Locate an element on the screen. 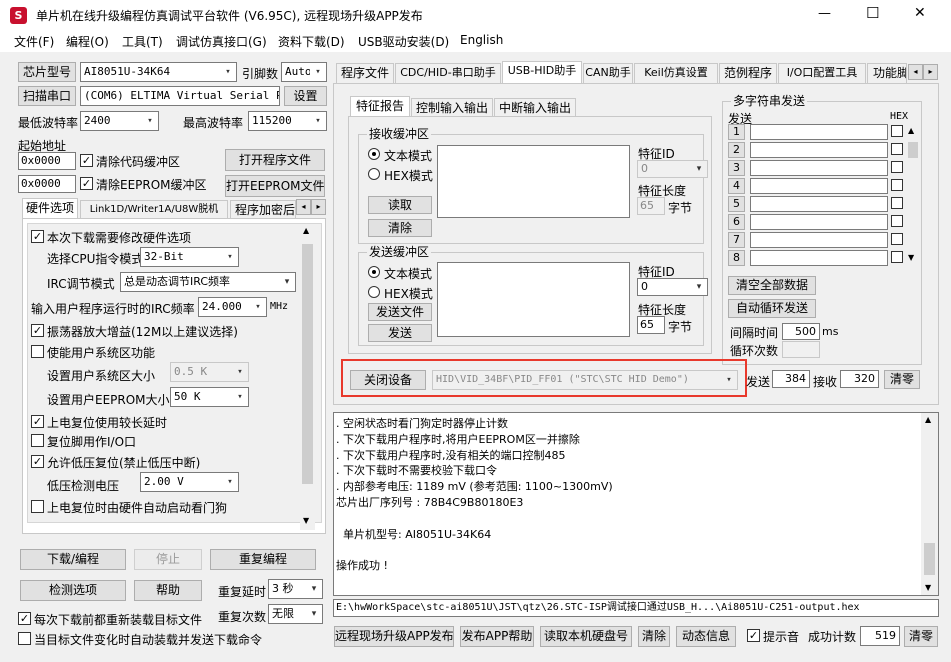 The image size is (951, 662). loops-input is located at coordinates (801, 349).